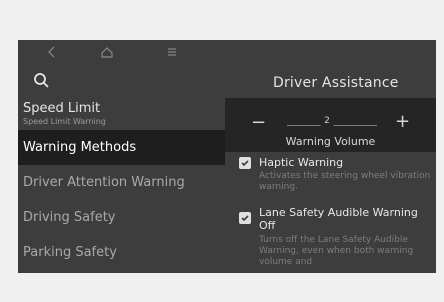 The height and width of the screenshot is (302, 444). I want to click on home-icon, so click(107, 52).